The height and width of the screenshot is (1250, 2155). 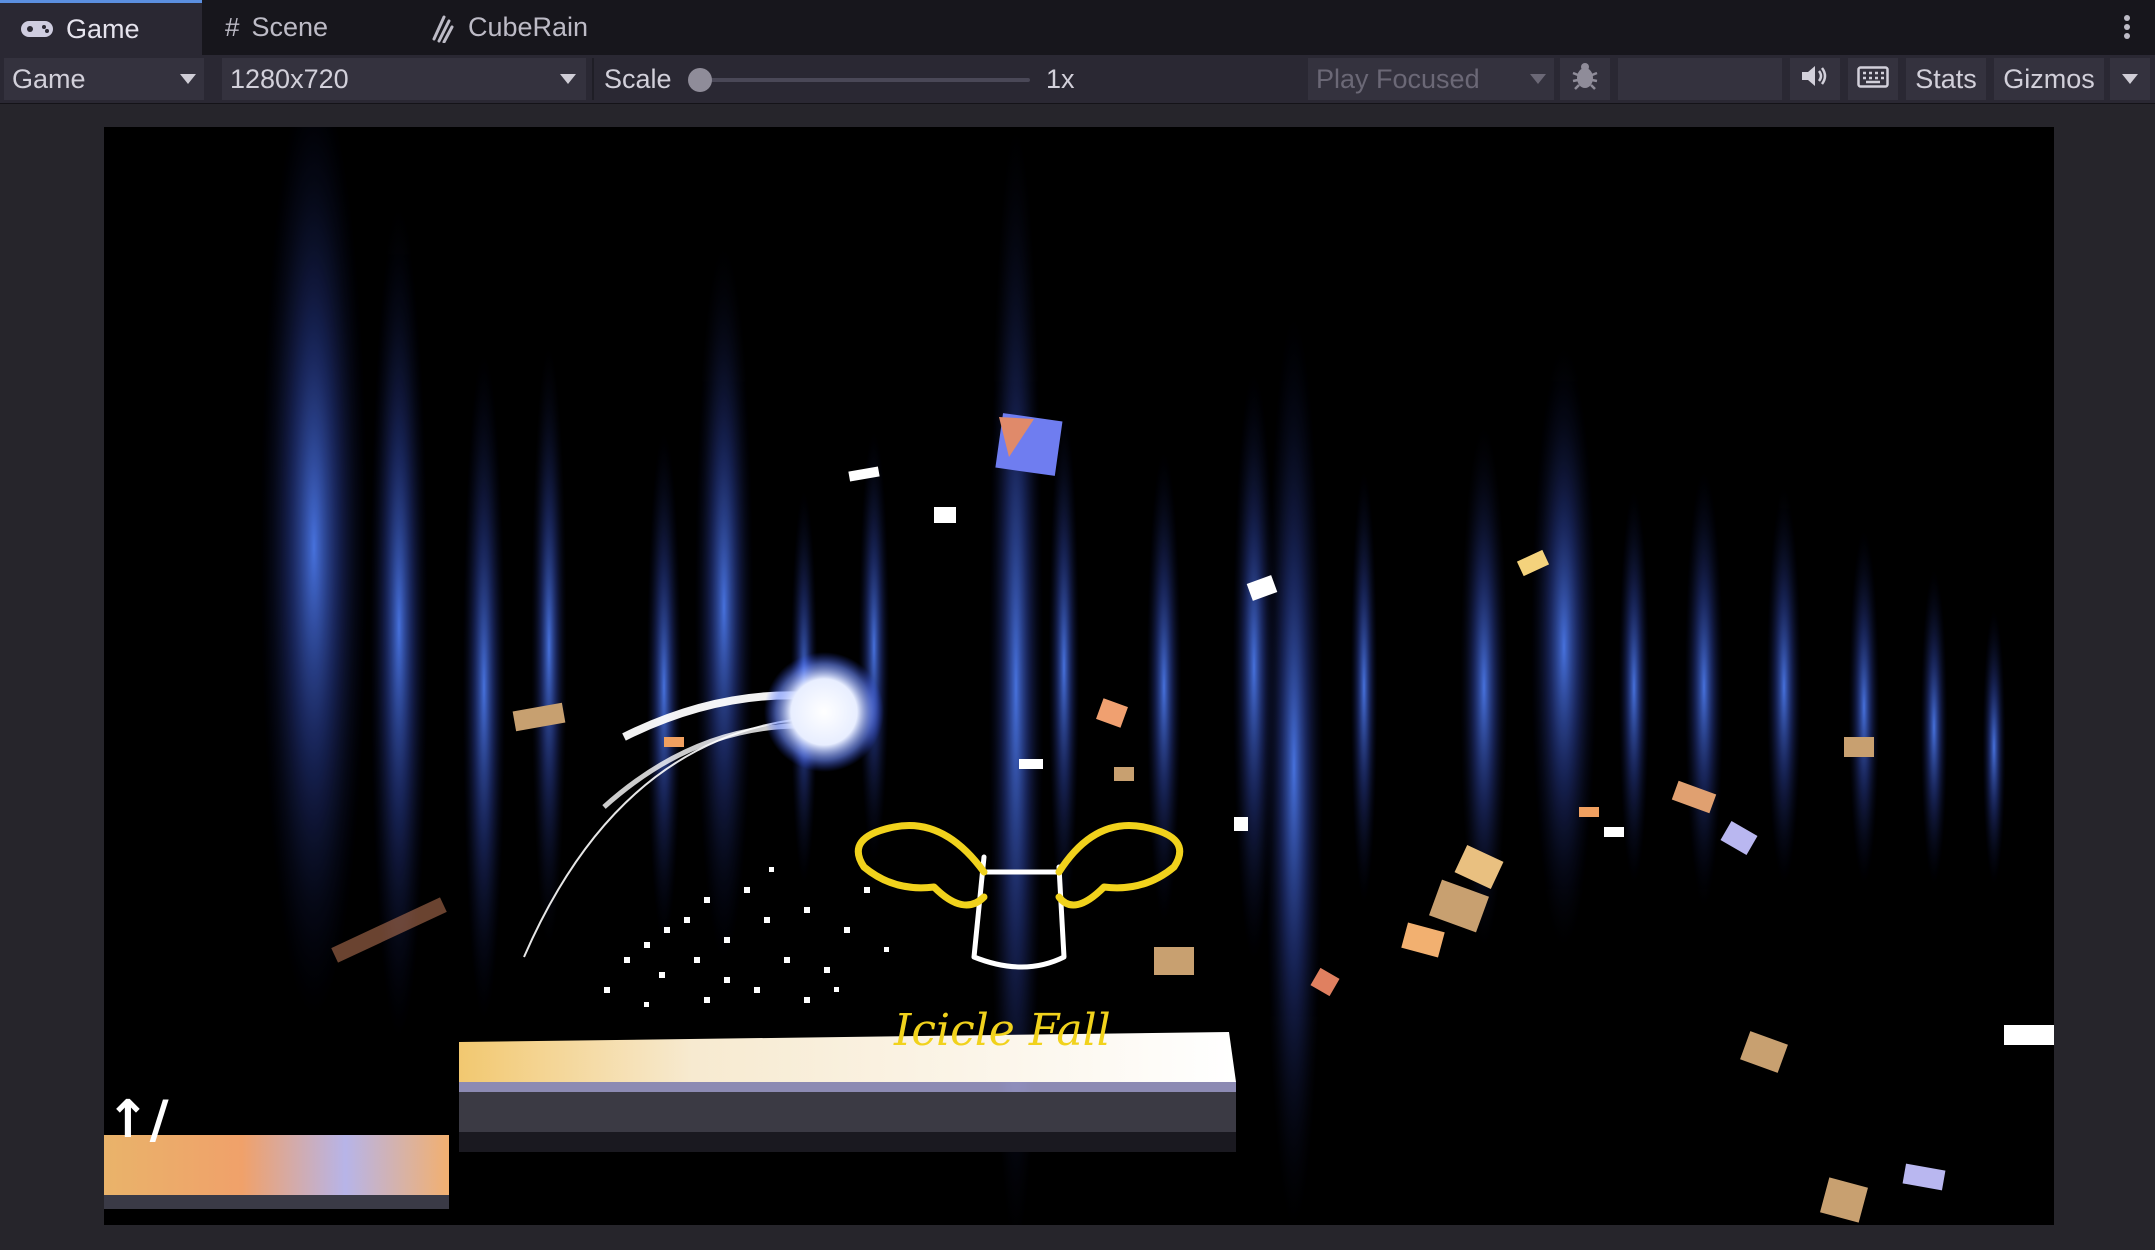 I want to click on stats-button: Stats, so click(x=1946, y=79).